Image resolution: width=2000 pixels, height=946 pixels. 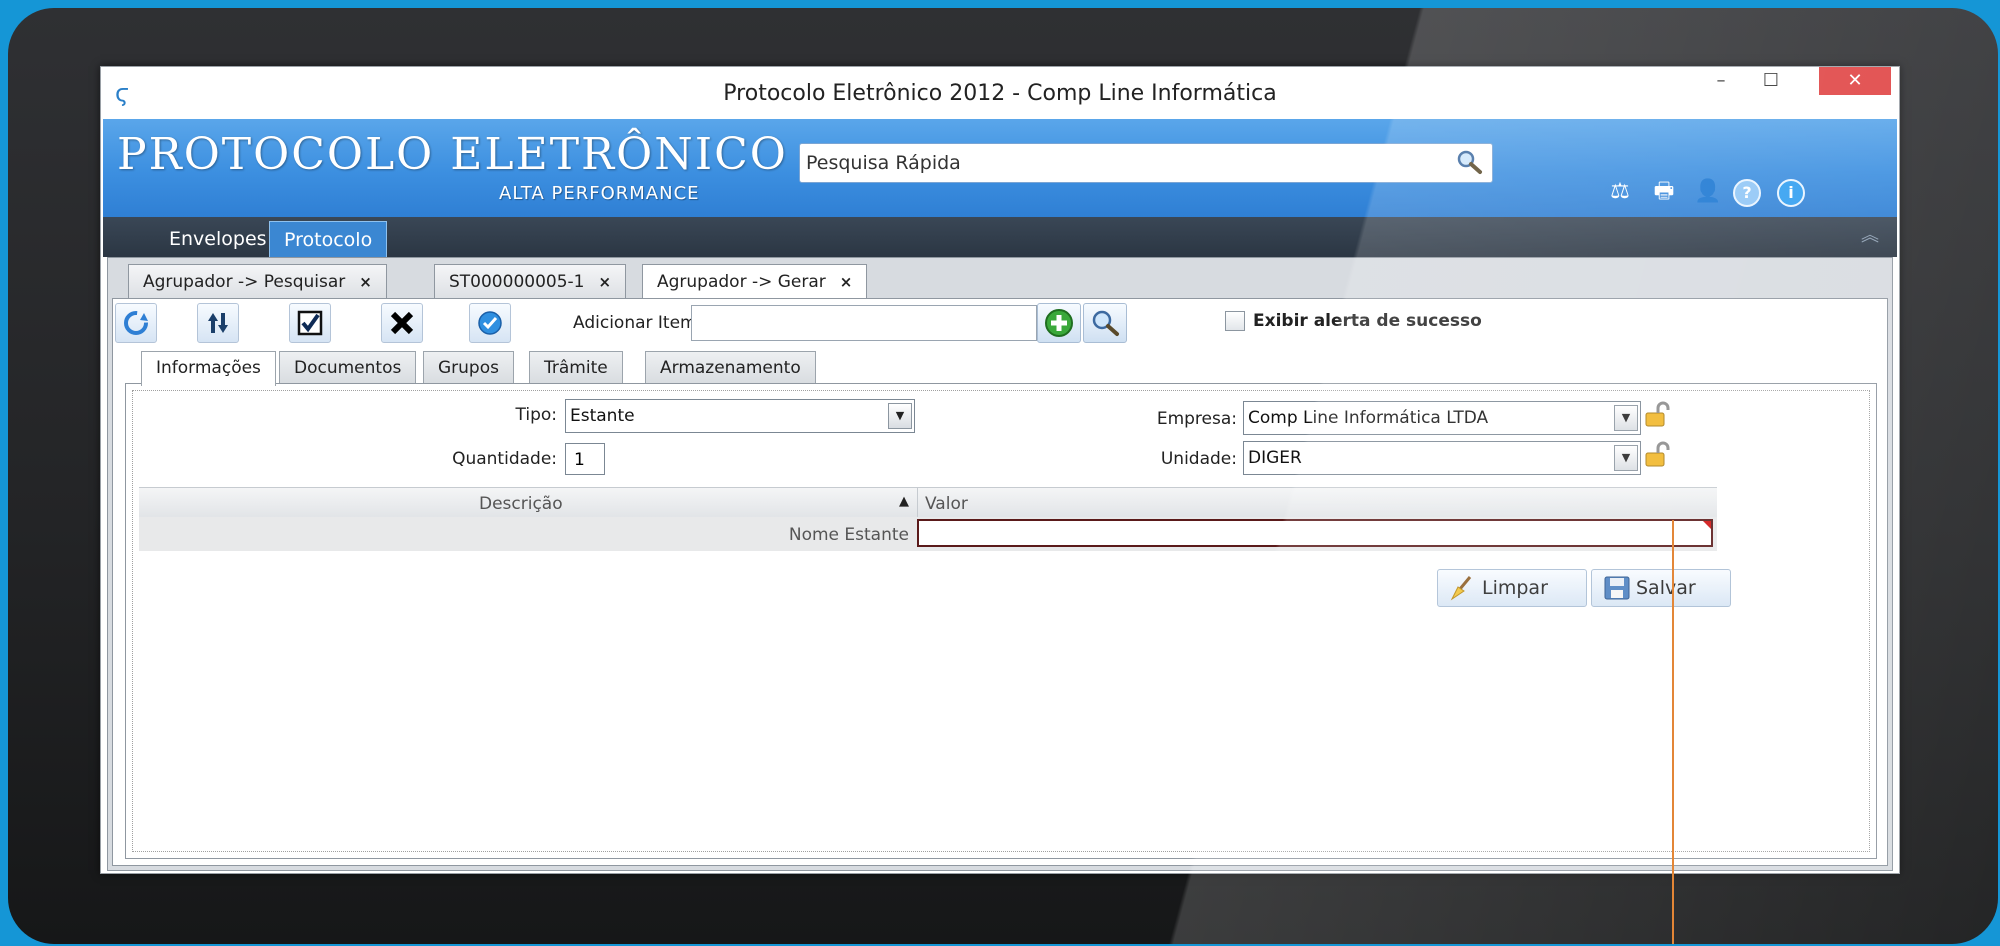 What do you see at coordinates (218, 239) in the screenshot?
I see `nav-tab-envelopes: Envelopes` at bounding box center [218, 239].